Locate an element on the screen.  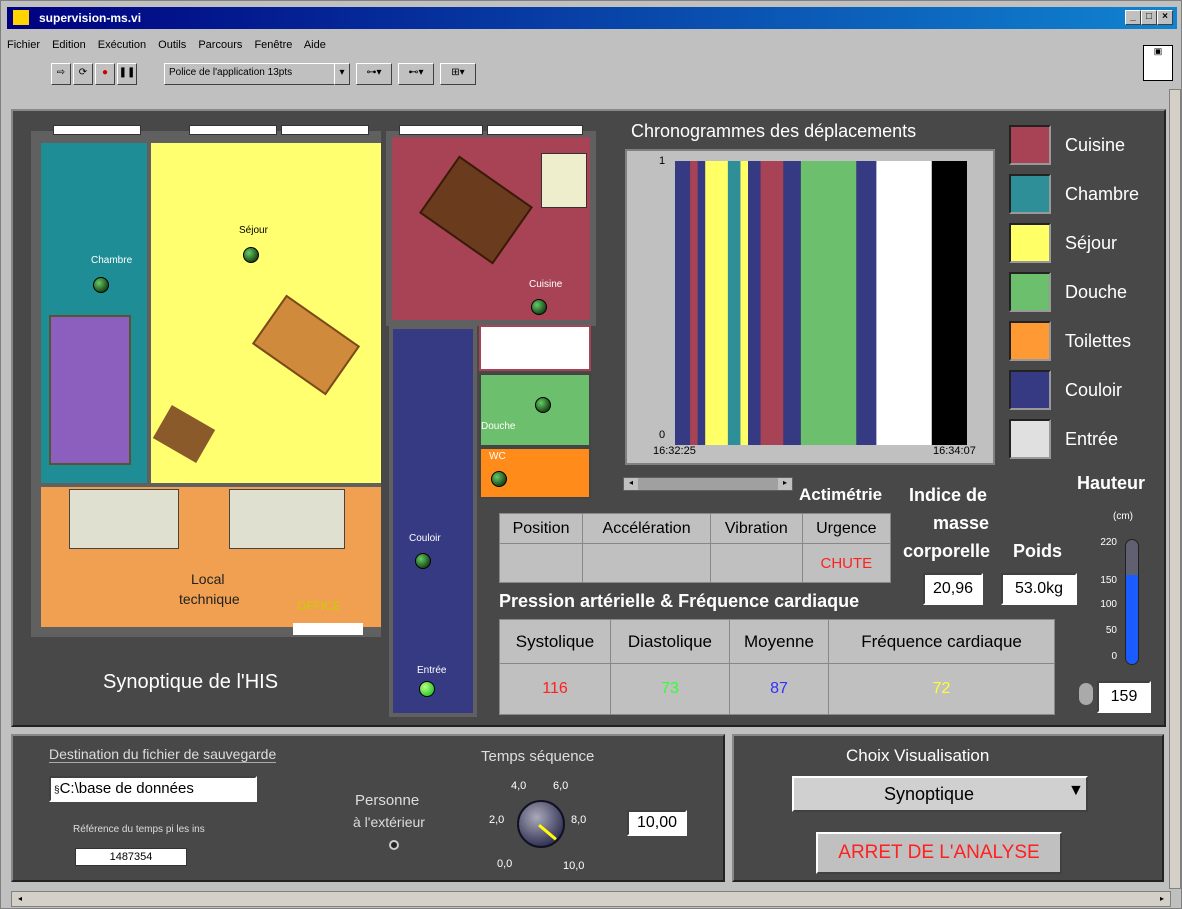
window-sill is located at coordinates (328, 629).